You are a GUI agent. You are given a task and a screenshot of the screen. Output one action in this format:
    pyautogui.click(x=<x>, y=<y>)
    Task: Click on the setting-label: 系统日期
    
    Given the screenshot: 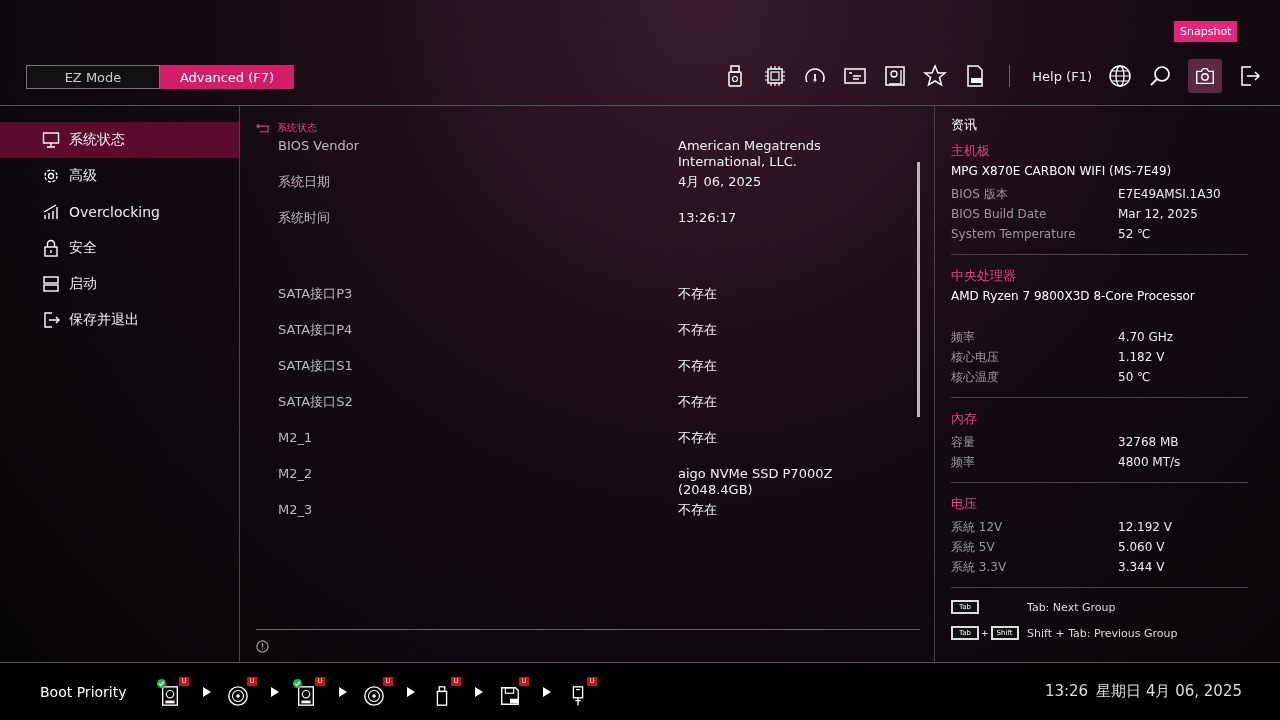 What is the action you would take?
    pyautogui.click(x=304, y=182)
    